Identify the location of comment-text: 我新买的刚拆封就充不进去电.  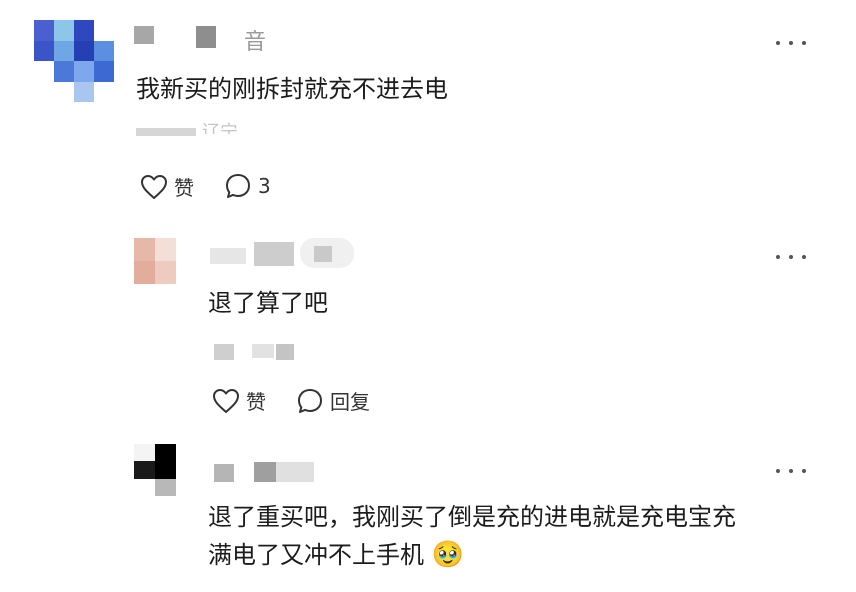
(292, 89).